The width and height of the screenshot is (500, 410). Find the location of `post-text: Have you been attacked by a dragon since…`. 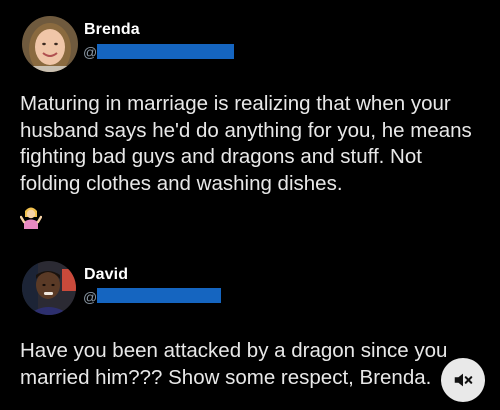

post-text: Have you been attacked by a dragon since… is located at coordinates (234, 364).